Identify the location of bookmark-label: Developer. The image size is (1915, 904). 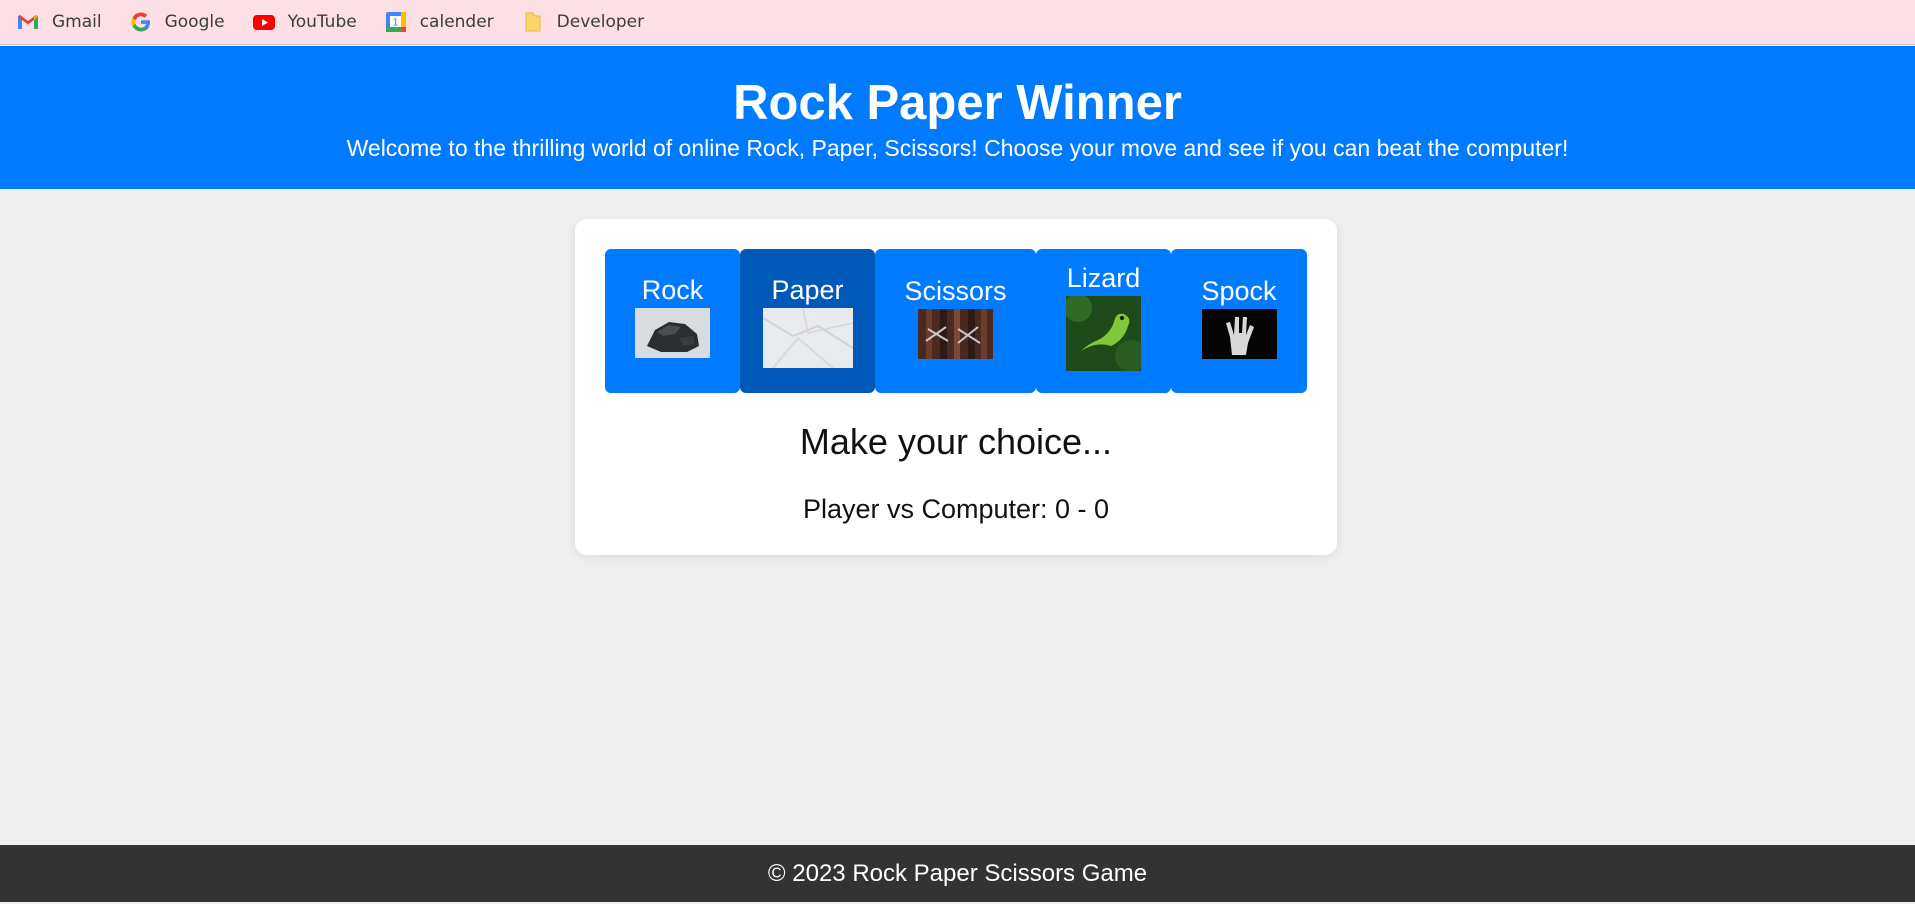
(600, 22).